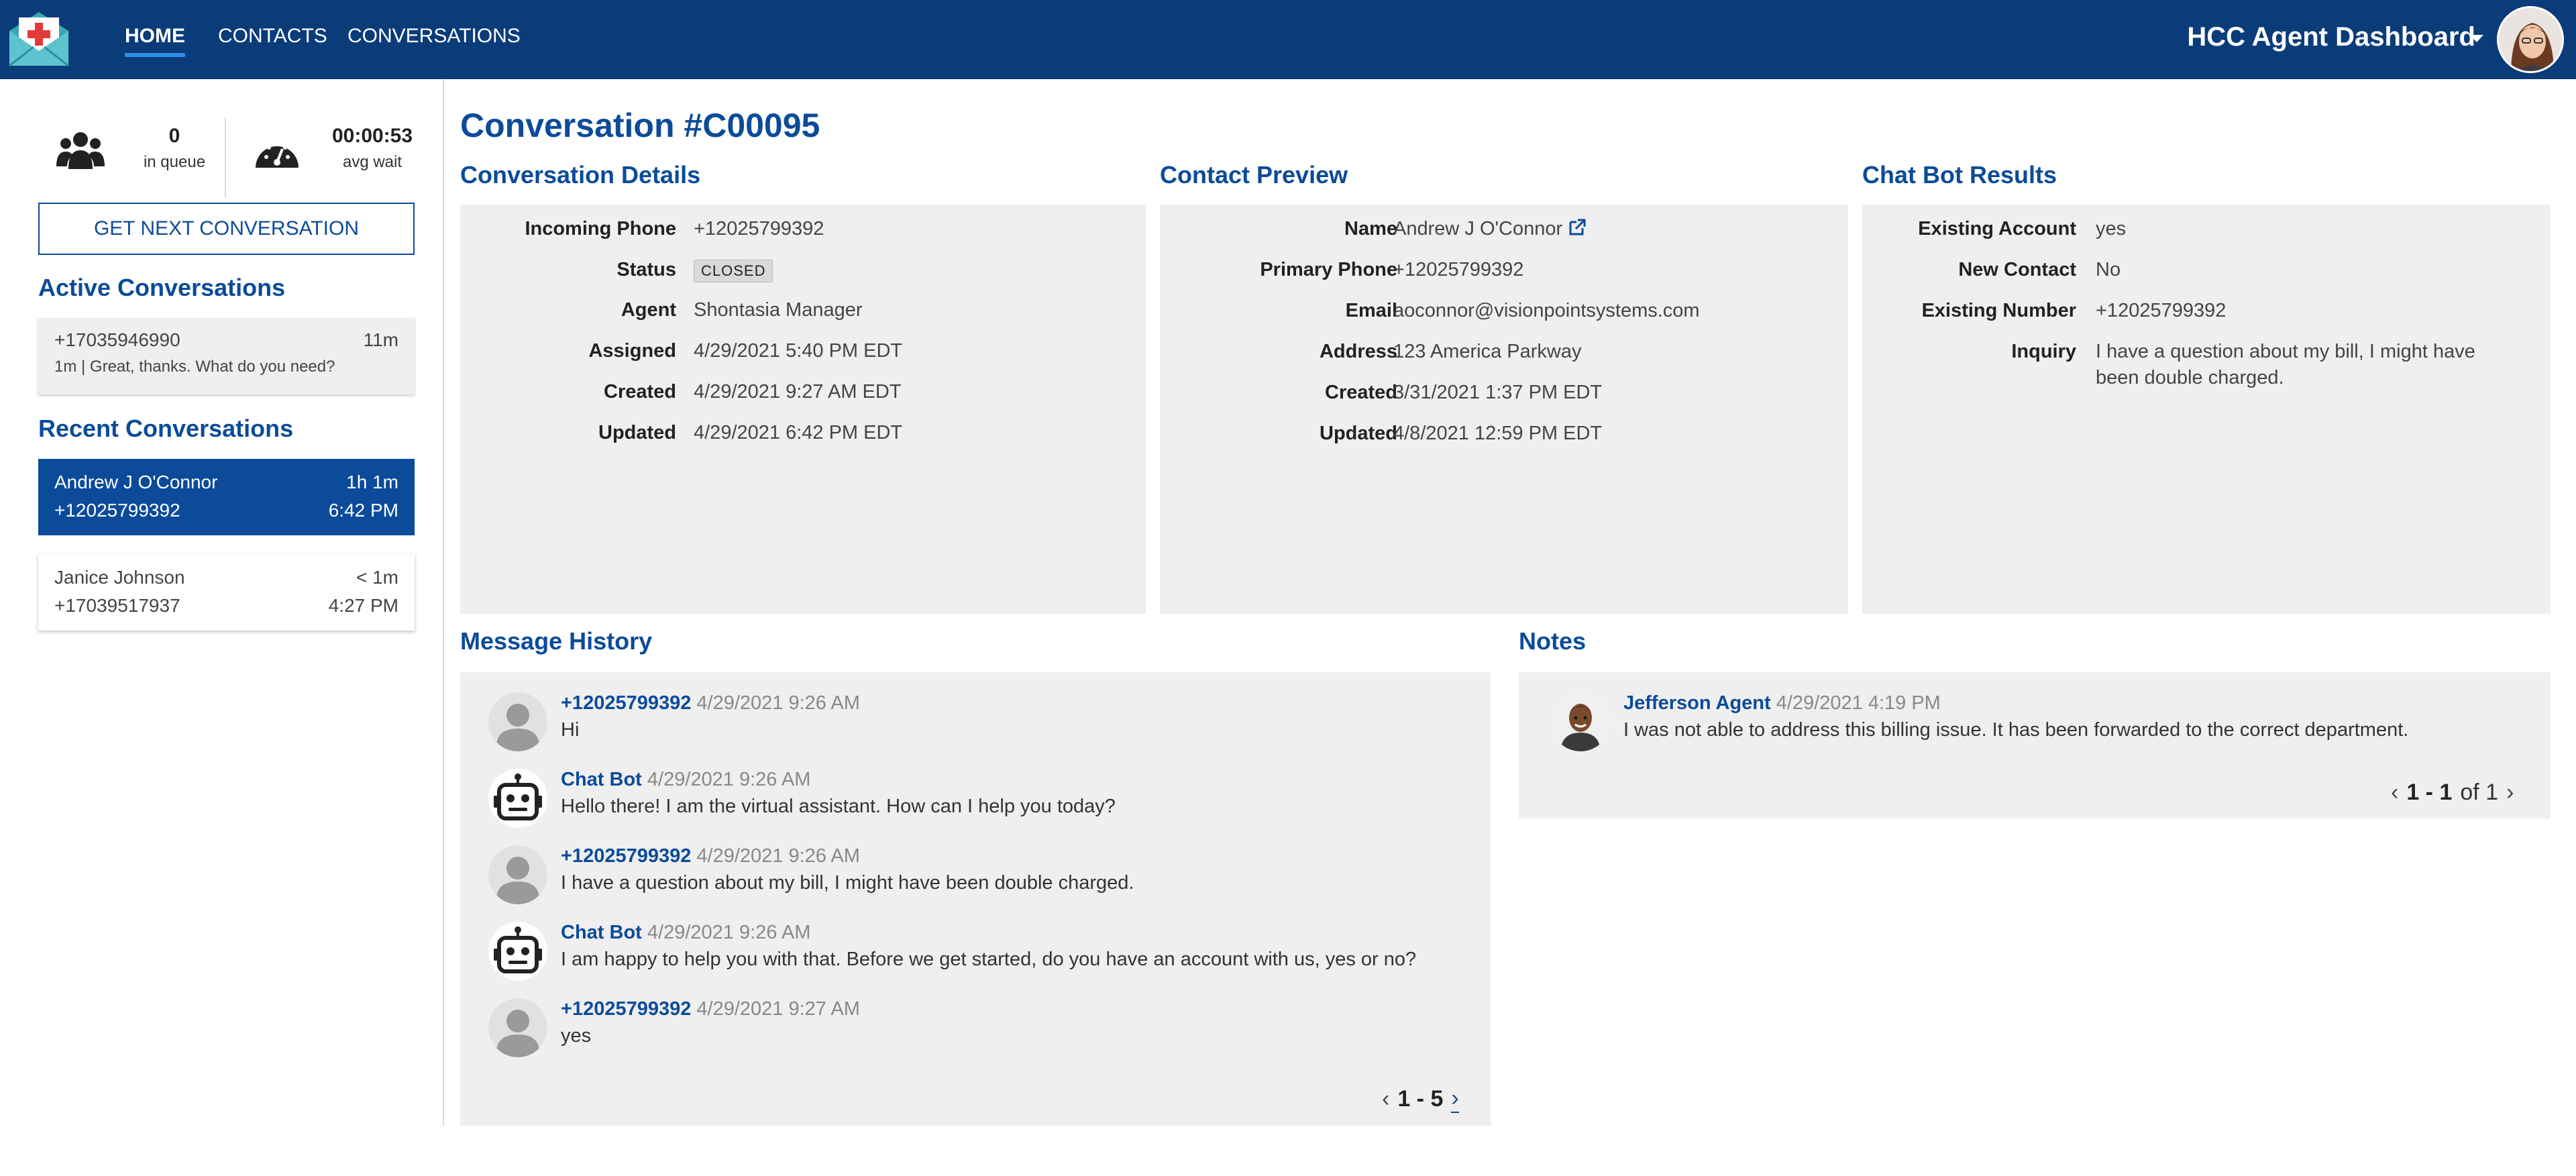  Describe the element at coordinates (646, 269) in the screenshot. I see `detail-key: Status` at that location.